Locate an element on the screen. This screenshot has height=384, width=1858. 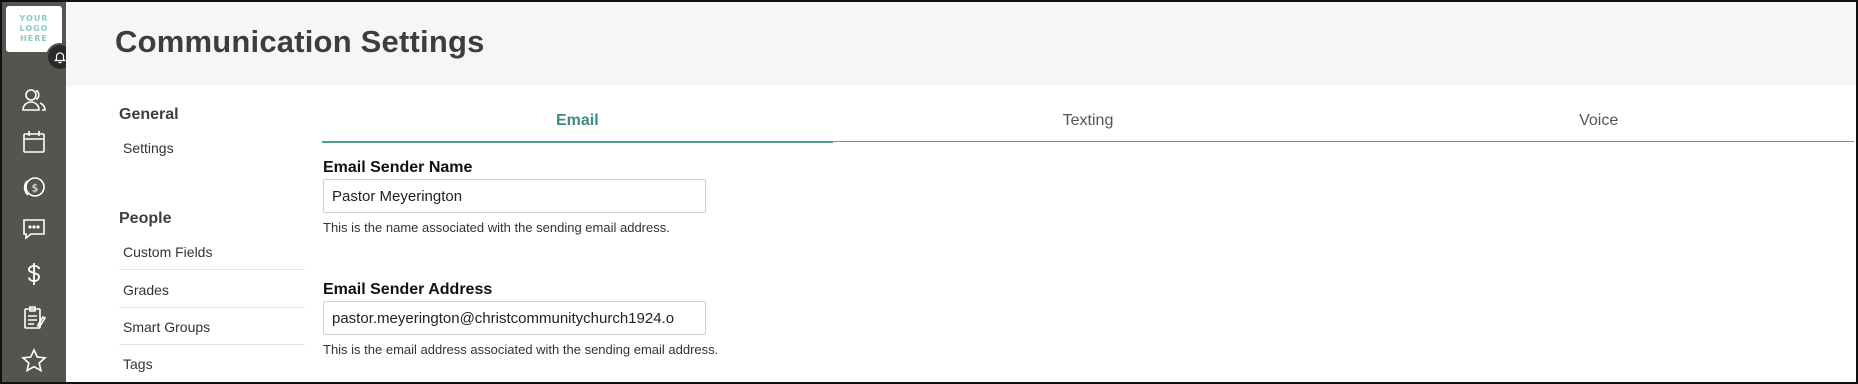
sender-address-input is located at coordinates (514, 318).